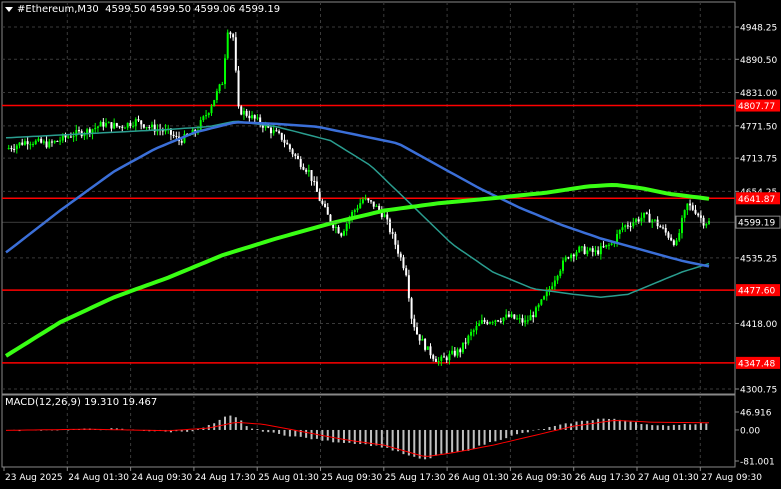  What do you see at coordinates (756, 292) in the screenshot?
I see `sr-level-label: 4477.60` at bounding box center [756, 292].